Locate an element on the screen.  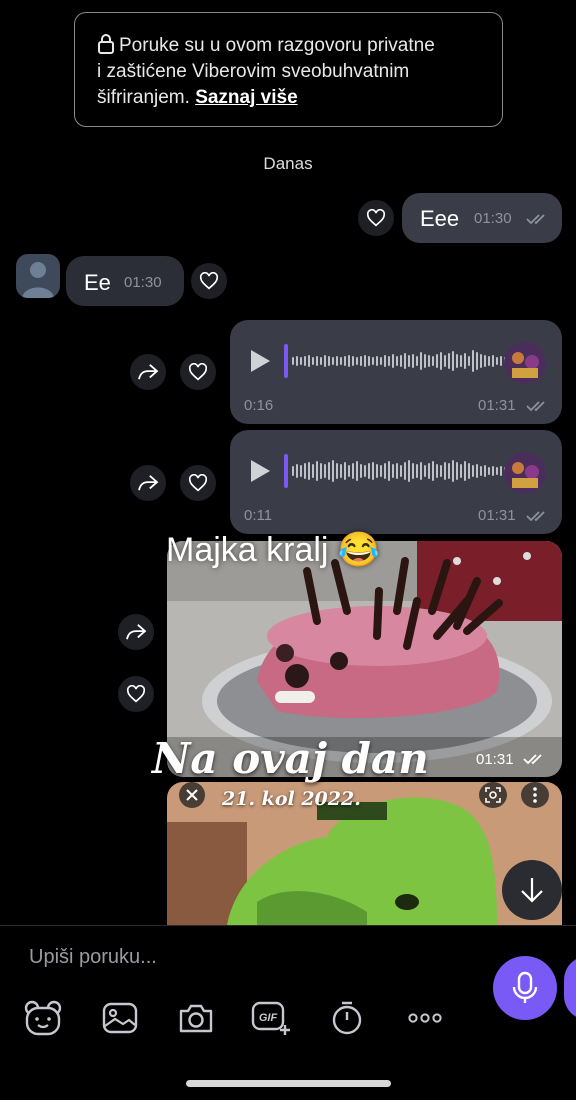
sticker-icon is located at coordinates (43, 1018).